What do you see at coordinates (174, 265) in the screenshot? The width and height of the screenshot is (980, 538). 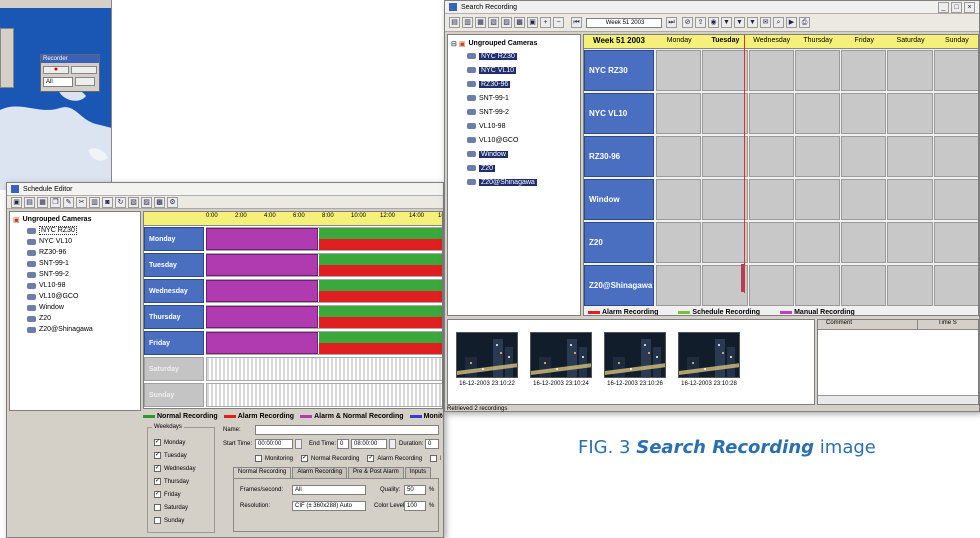 I see `day-header: Tuesday` at bounding box center [174, 265].